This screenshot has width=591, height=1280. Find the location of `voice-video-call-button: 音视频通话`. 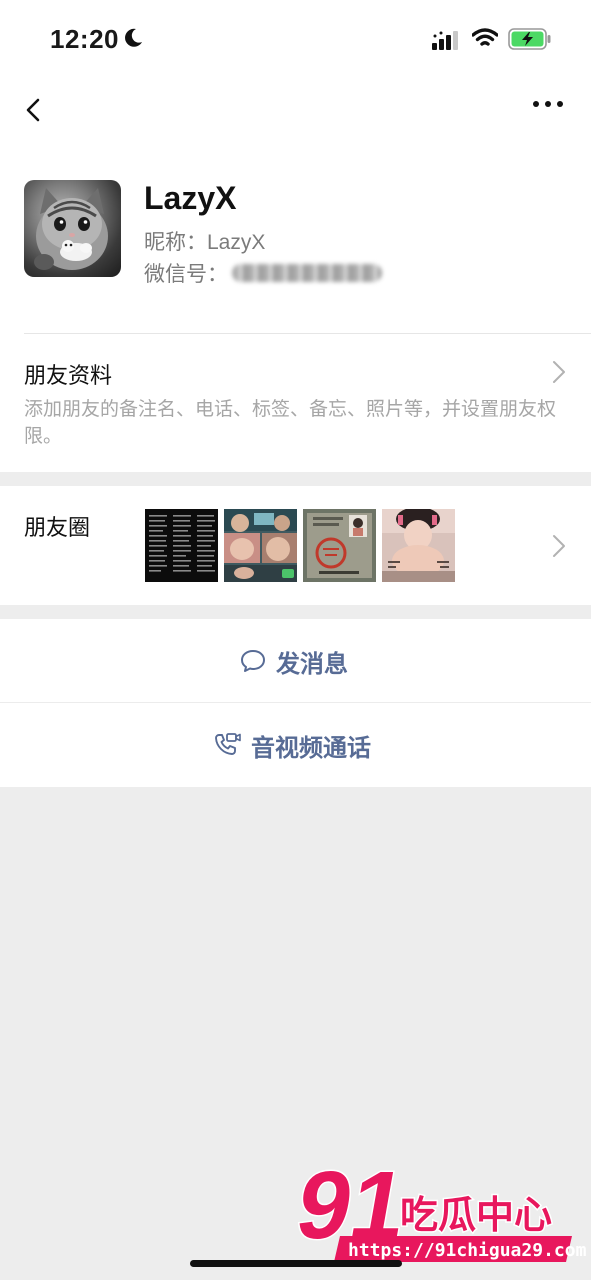

voice-video-call-button: 音视频通话 is located at coordinates (295, 745).